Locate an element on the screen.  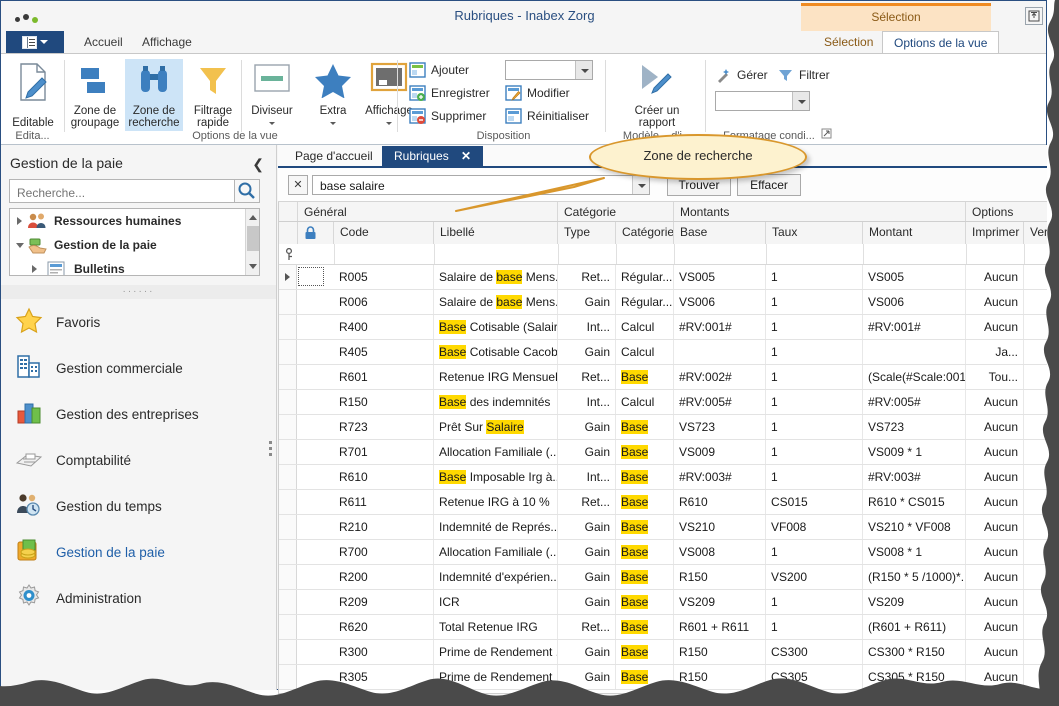
ribbon-pin-button is located at coordinates (1034, 16).